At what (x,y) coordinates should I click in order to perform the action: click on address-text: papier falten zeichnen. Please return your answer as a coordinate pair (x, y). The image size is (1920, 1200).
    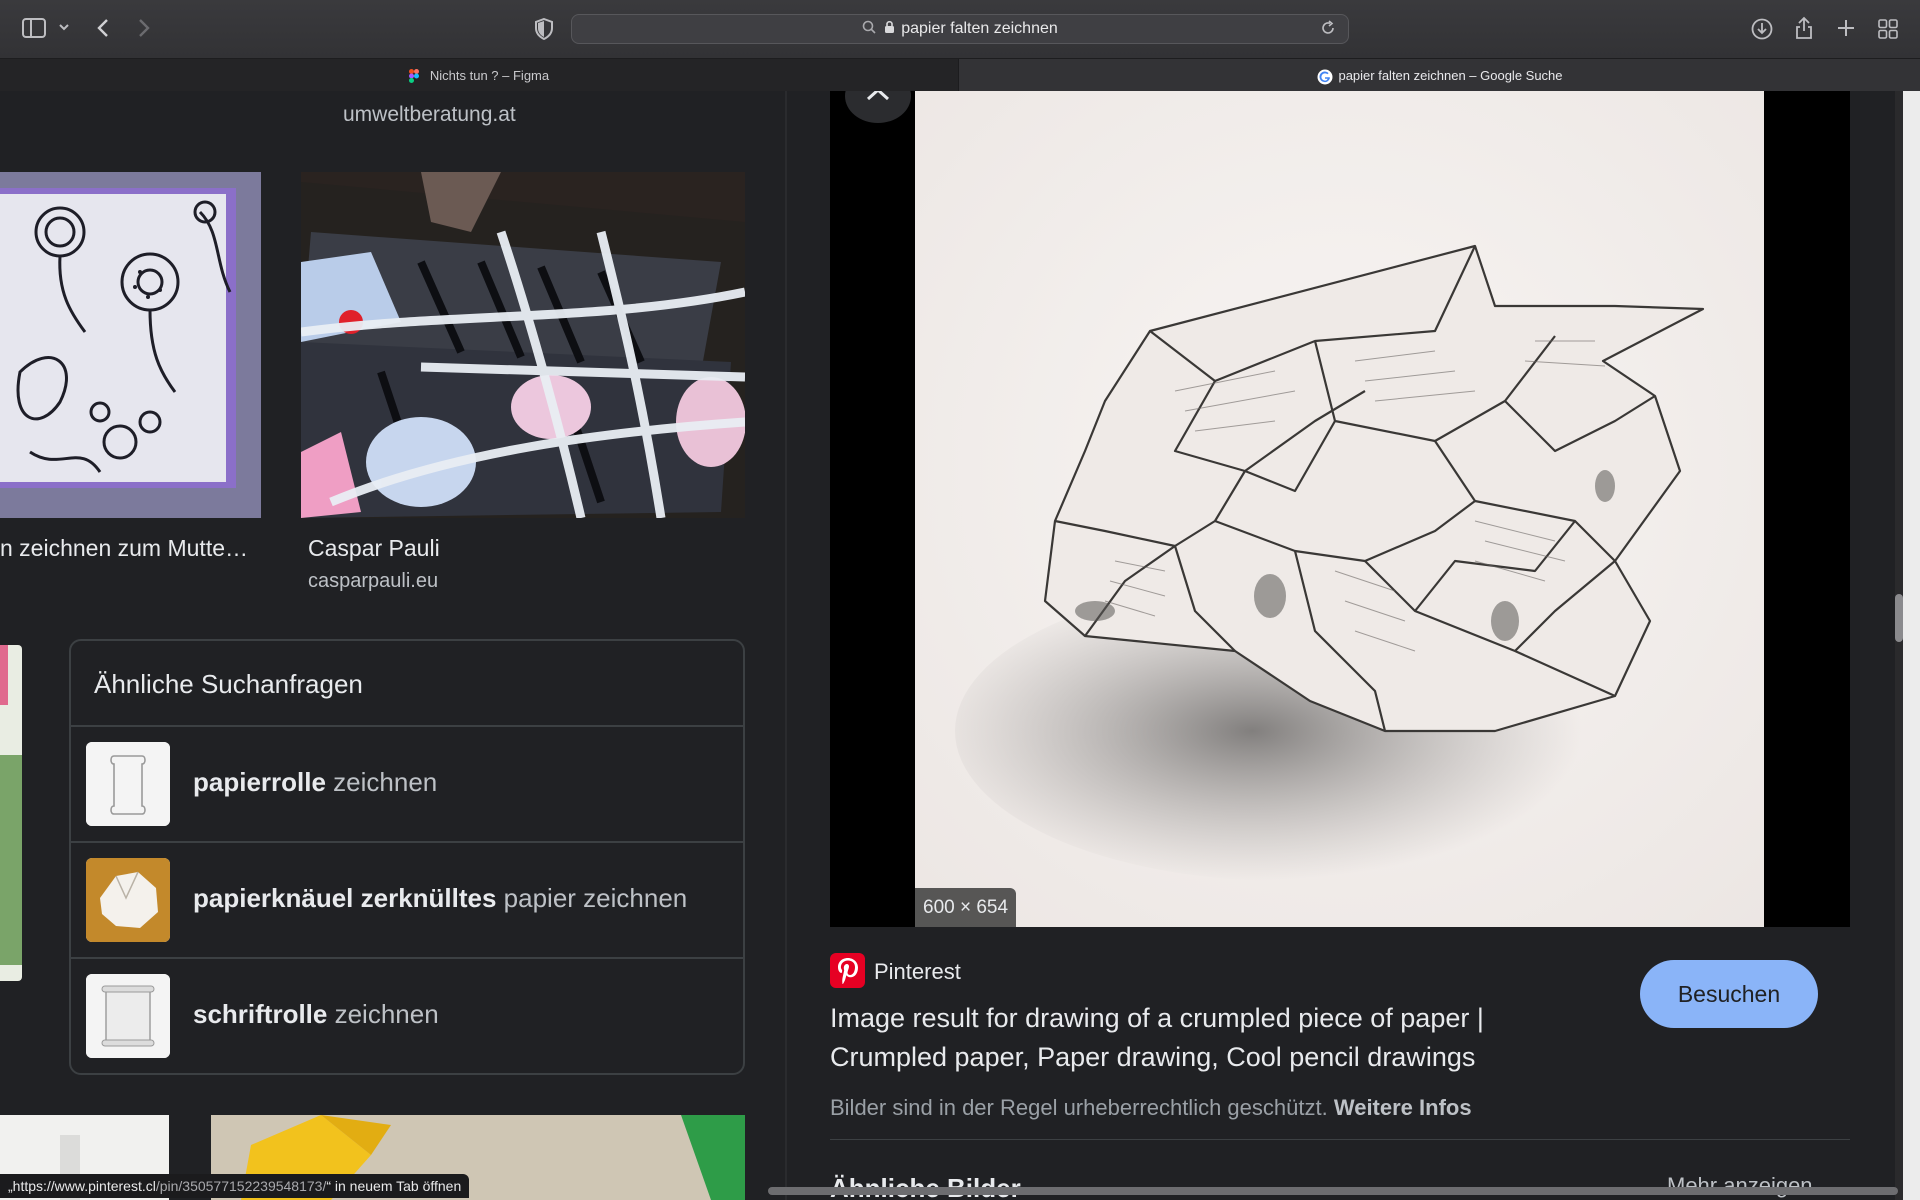
    Looking at the image, I should click on (979, 28).